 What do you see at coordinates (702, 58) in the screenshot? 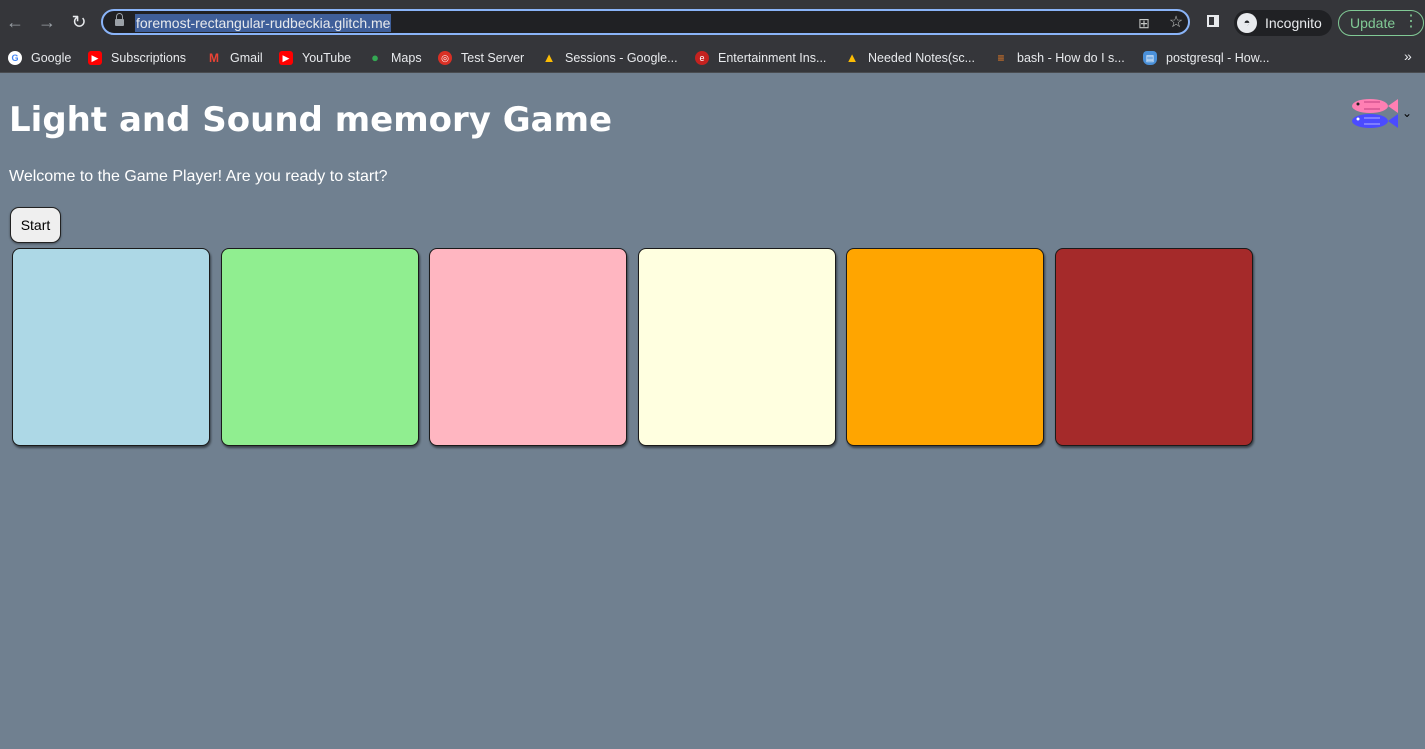
I see `red-circle-icon: e` at bounding box center [702, 58].